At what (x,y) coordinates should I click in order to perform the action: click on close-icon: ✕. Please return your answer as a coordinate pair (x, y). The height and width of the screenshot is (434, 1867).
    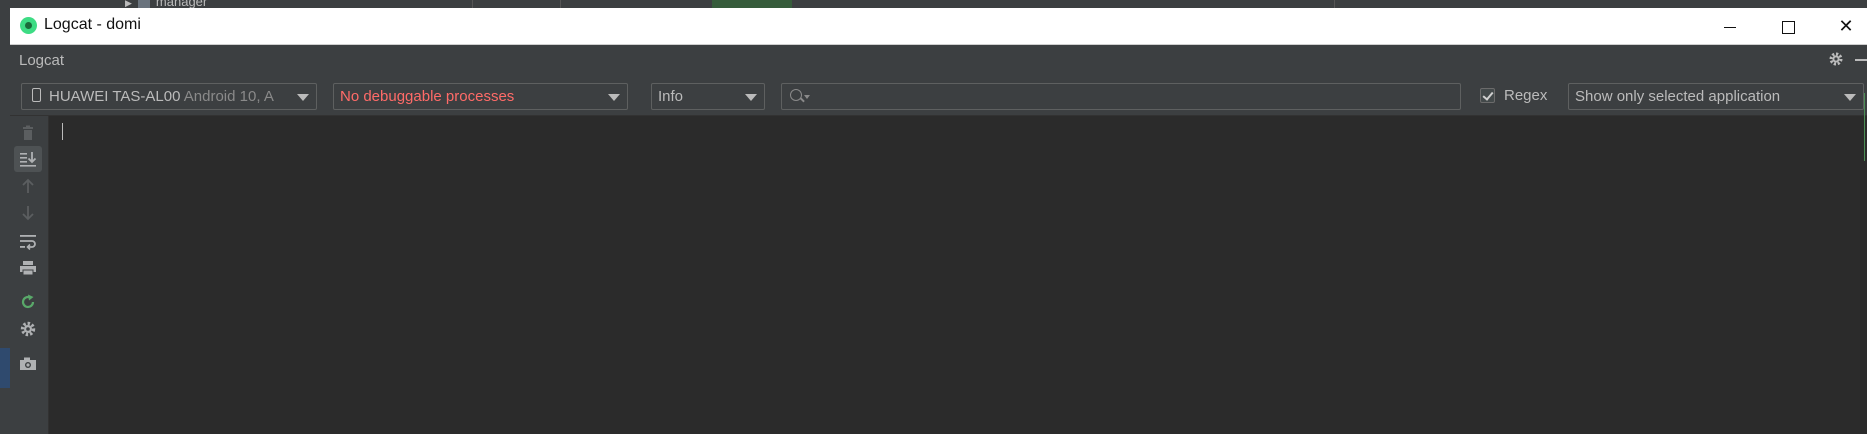
    Looking at the image, I should click on (1846, 26).